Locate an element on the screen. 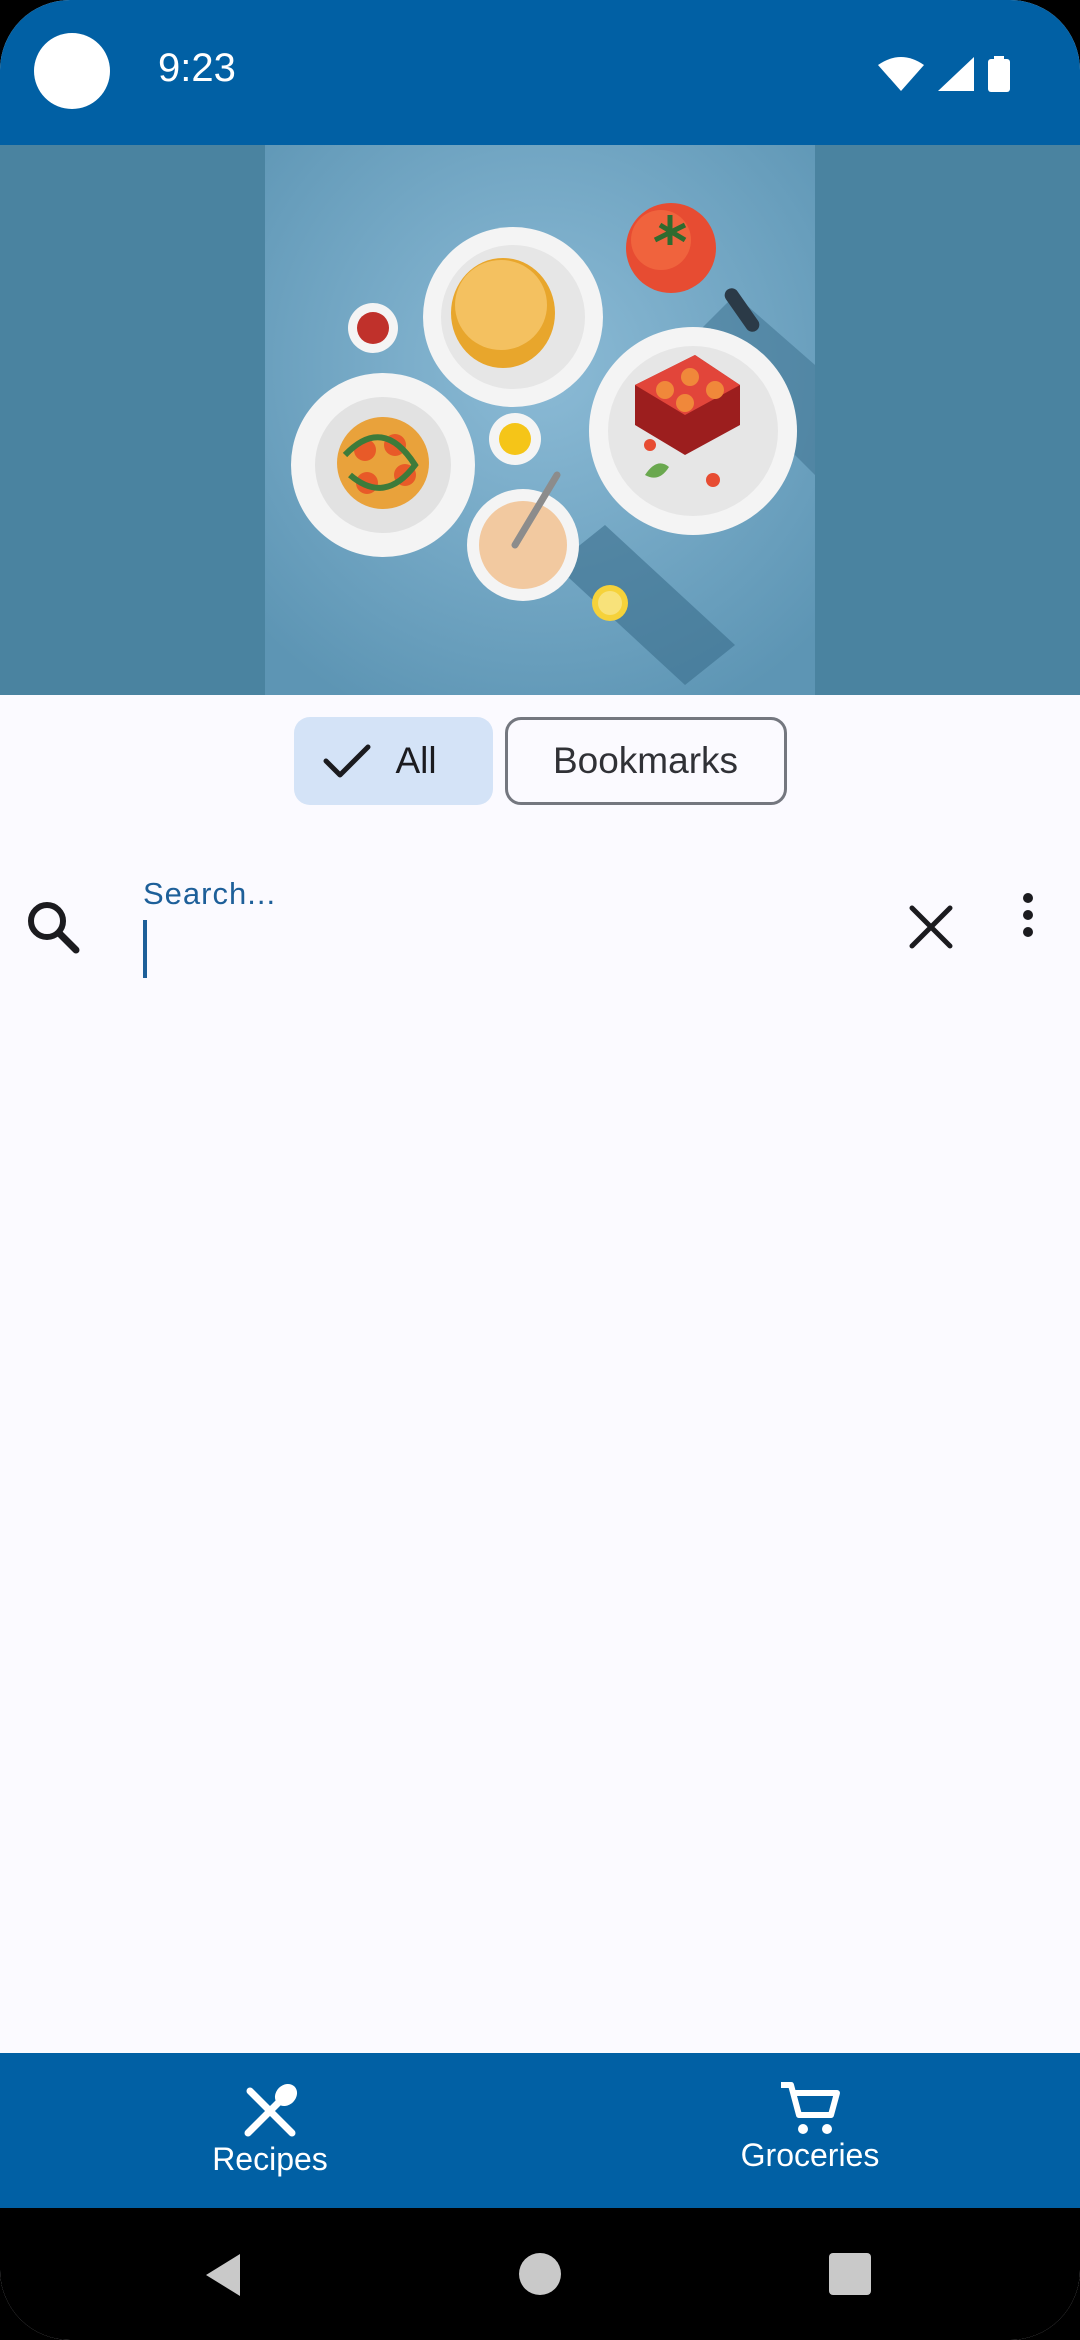 The height and width of the screenshot is (2340, 1080). filter-chips: All Bookmarks is located at coordinates (540, 761).